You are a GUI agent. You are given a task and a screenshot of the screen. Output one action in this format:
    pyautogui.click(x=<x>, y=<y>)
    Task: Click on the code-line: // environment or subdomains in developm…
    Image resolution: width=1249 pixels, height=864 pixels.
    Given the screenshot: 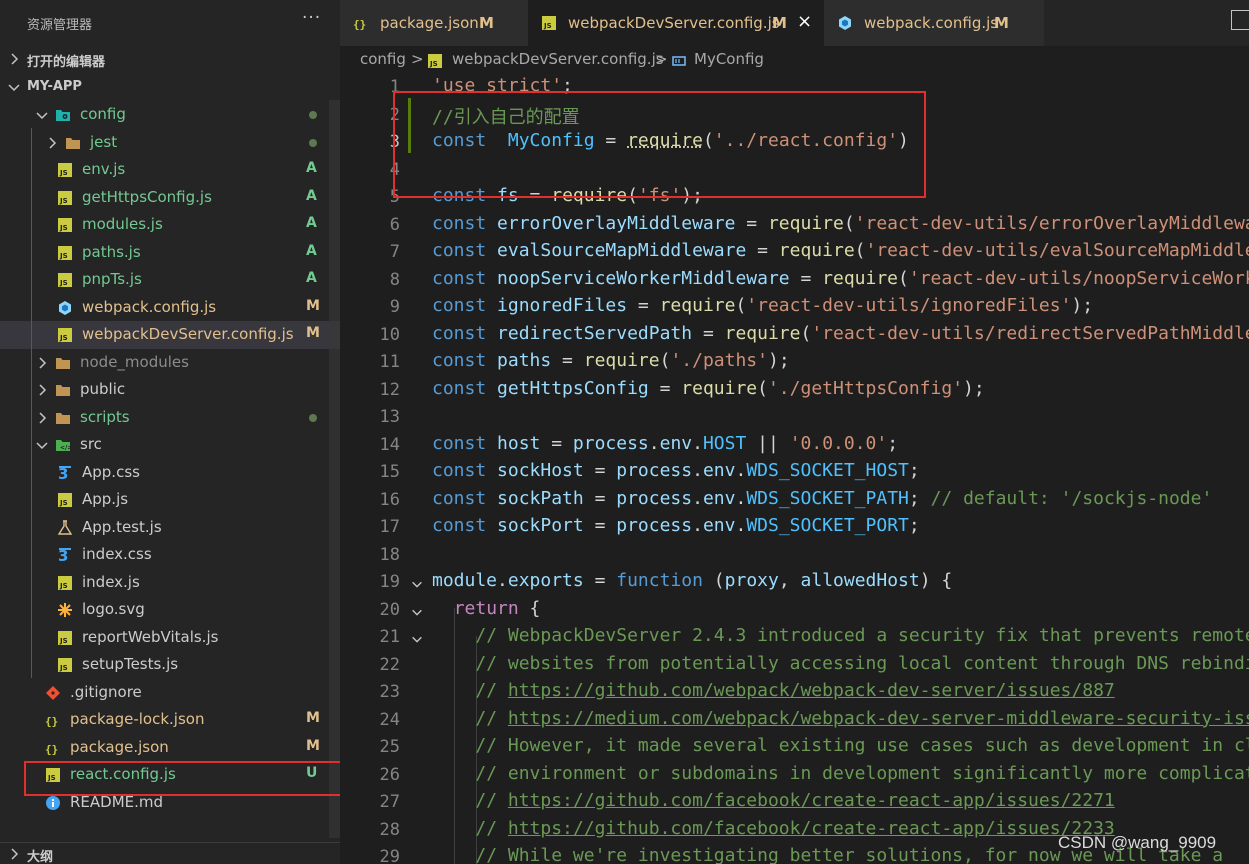 What is the action you would take?
    pyautogui.click(x=840, y=773)
    